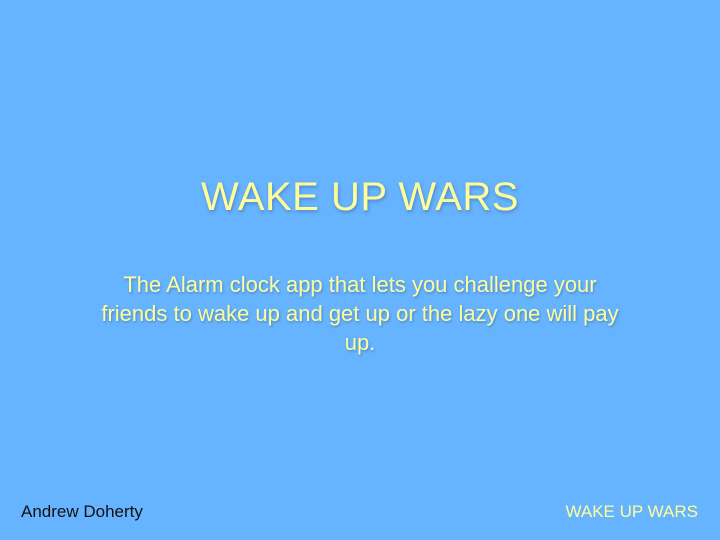 The width and height of the screenshot is (720, 540). What do you see at coordinates (360, 197) in the screenshot?
I see `slide-title: WAKE UP WARS` at bounding box center [360, 197].